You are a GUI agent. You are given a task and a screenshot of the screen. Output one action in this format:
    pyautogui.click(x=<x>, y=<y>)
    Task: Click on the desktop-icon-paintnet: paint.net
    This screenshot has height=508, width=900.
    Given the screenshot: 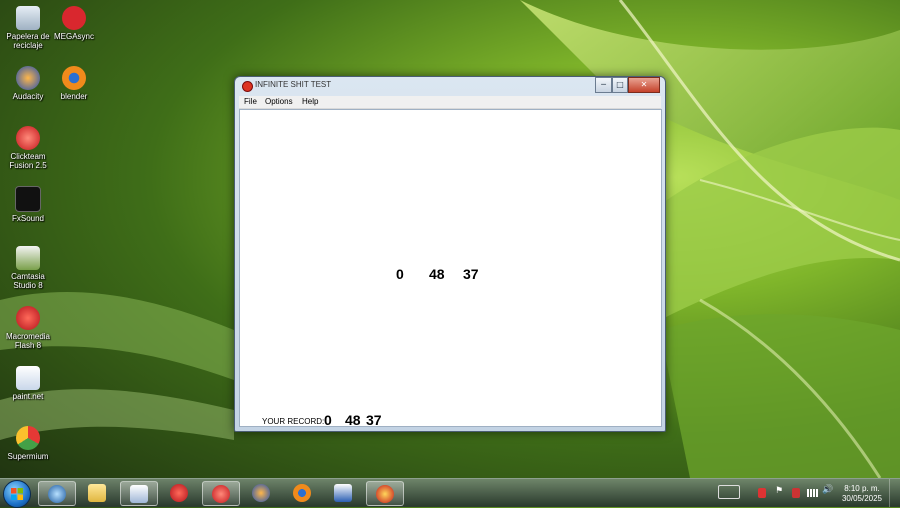 What is the action you would take?
    pyautogui.click(x=28, y=383)
    